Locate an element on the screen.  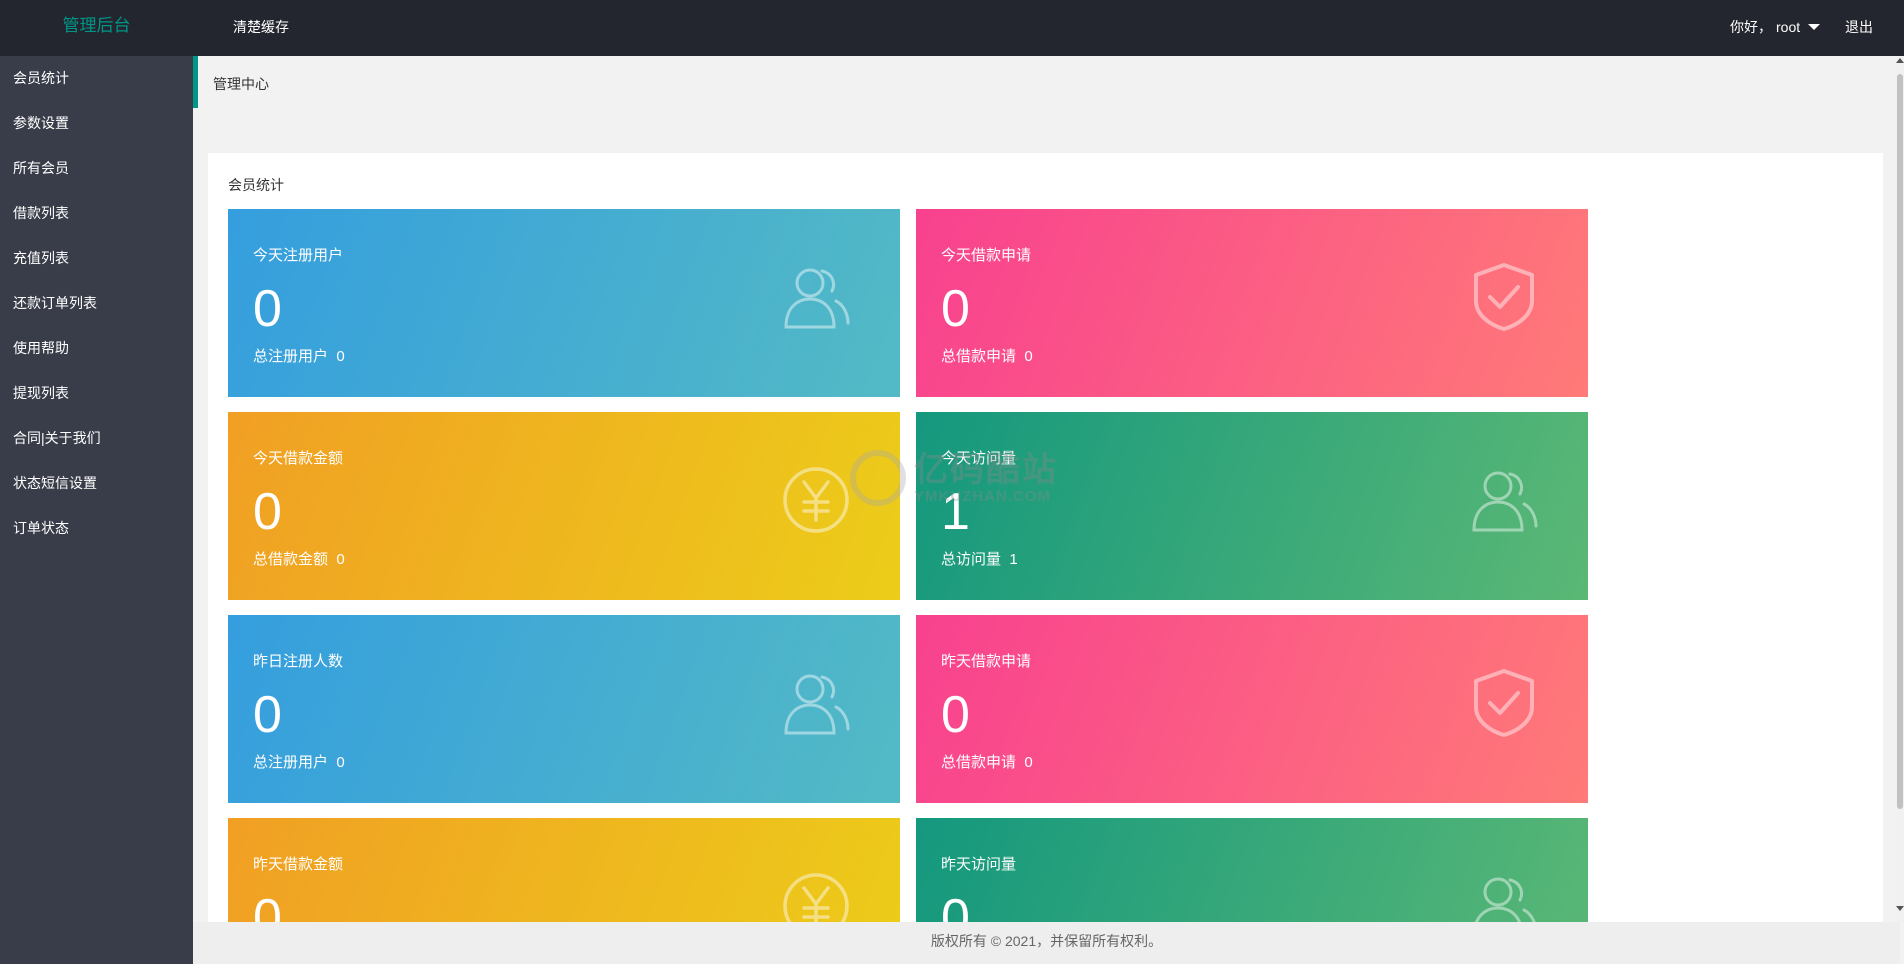
tile-label: 昨日注册人数 is located at coordinates (298, 661).